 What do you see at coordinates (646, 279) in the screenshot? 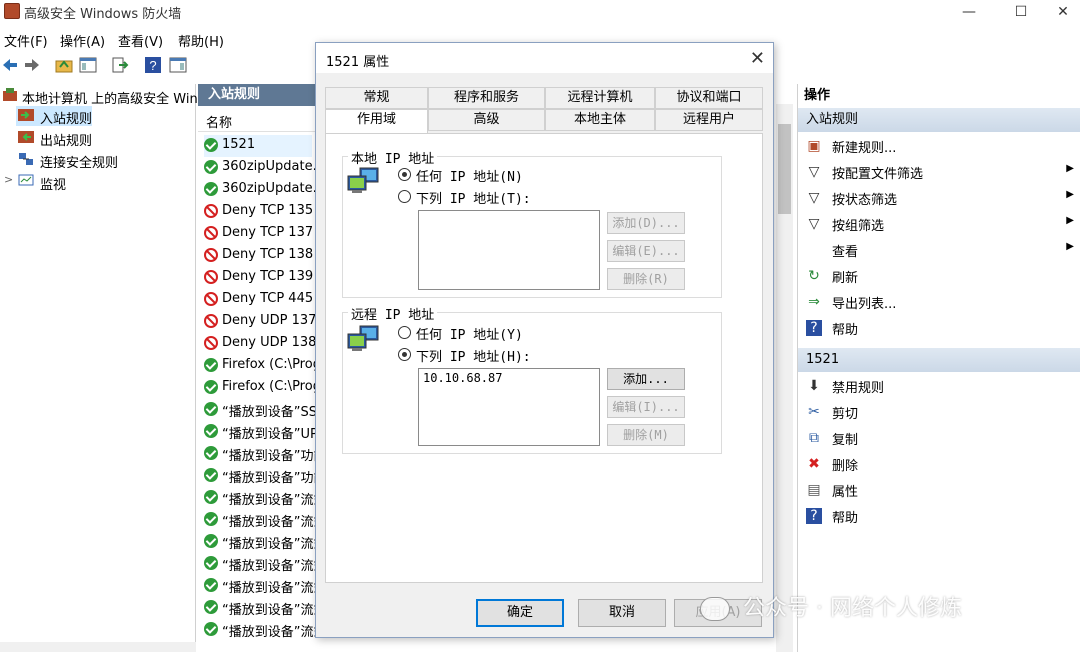
I see `local-remove-button: 删除(R)` at bounding box center [646, 279].